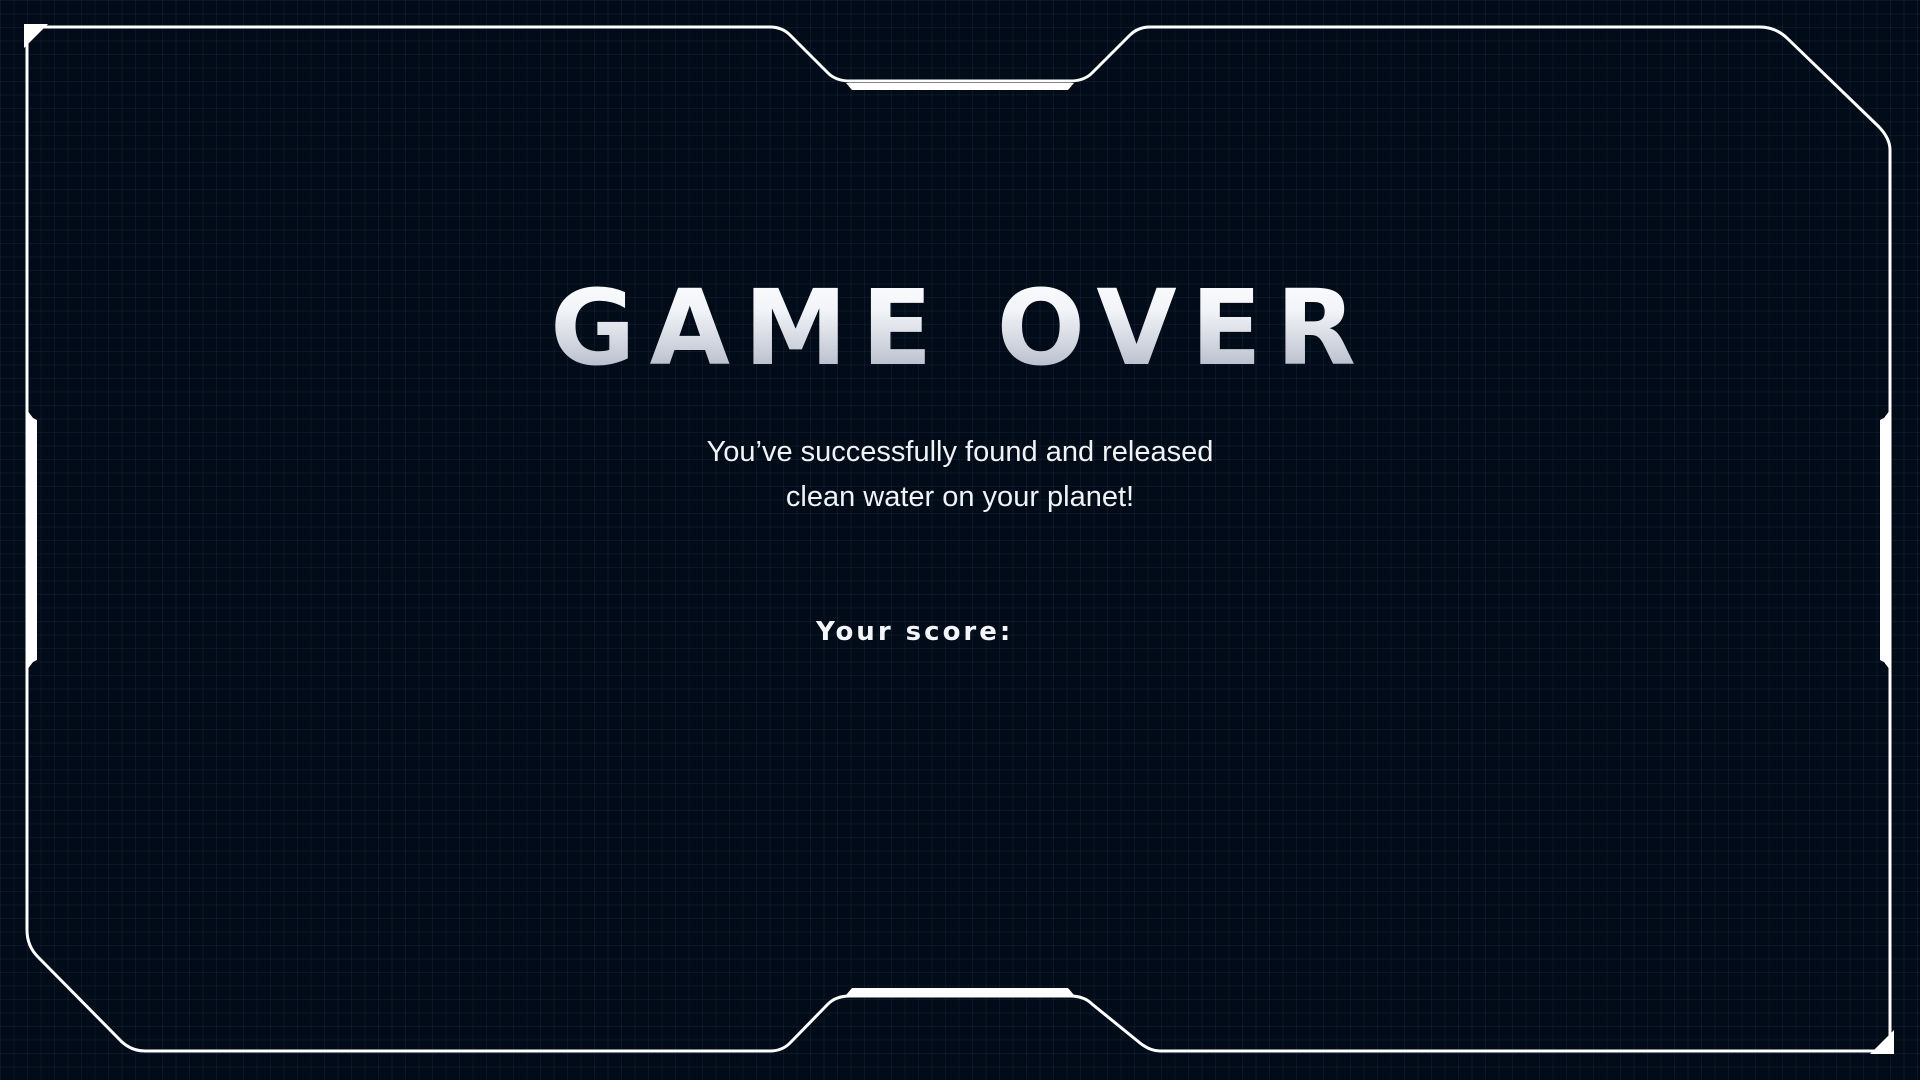 Image resolution: width=1920 pixels, height=1080 pixels. Describe the element at coordinates (1882, 1042) in the screenshot. I see `hud-corner-bottom-right` at that location.